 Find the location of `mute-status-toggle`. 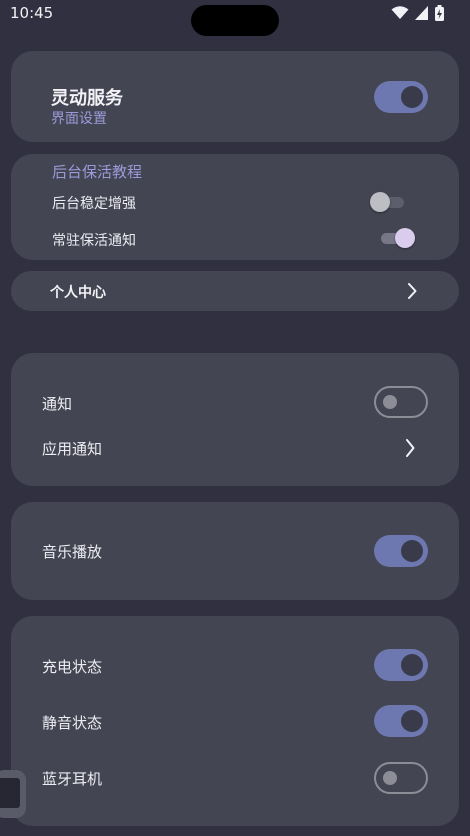

mute-status-toggle is located at coordinates (401, 721).